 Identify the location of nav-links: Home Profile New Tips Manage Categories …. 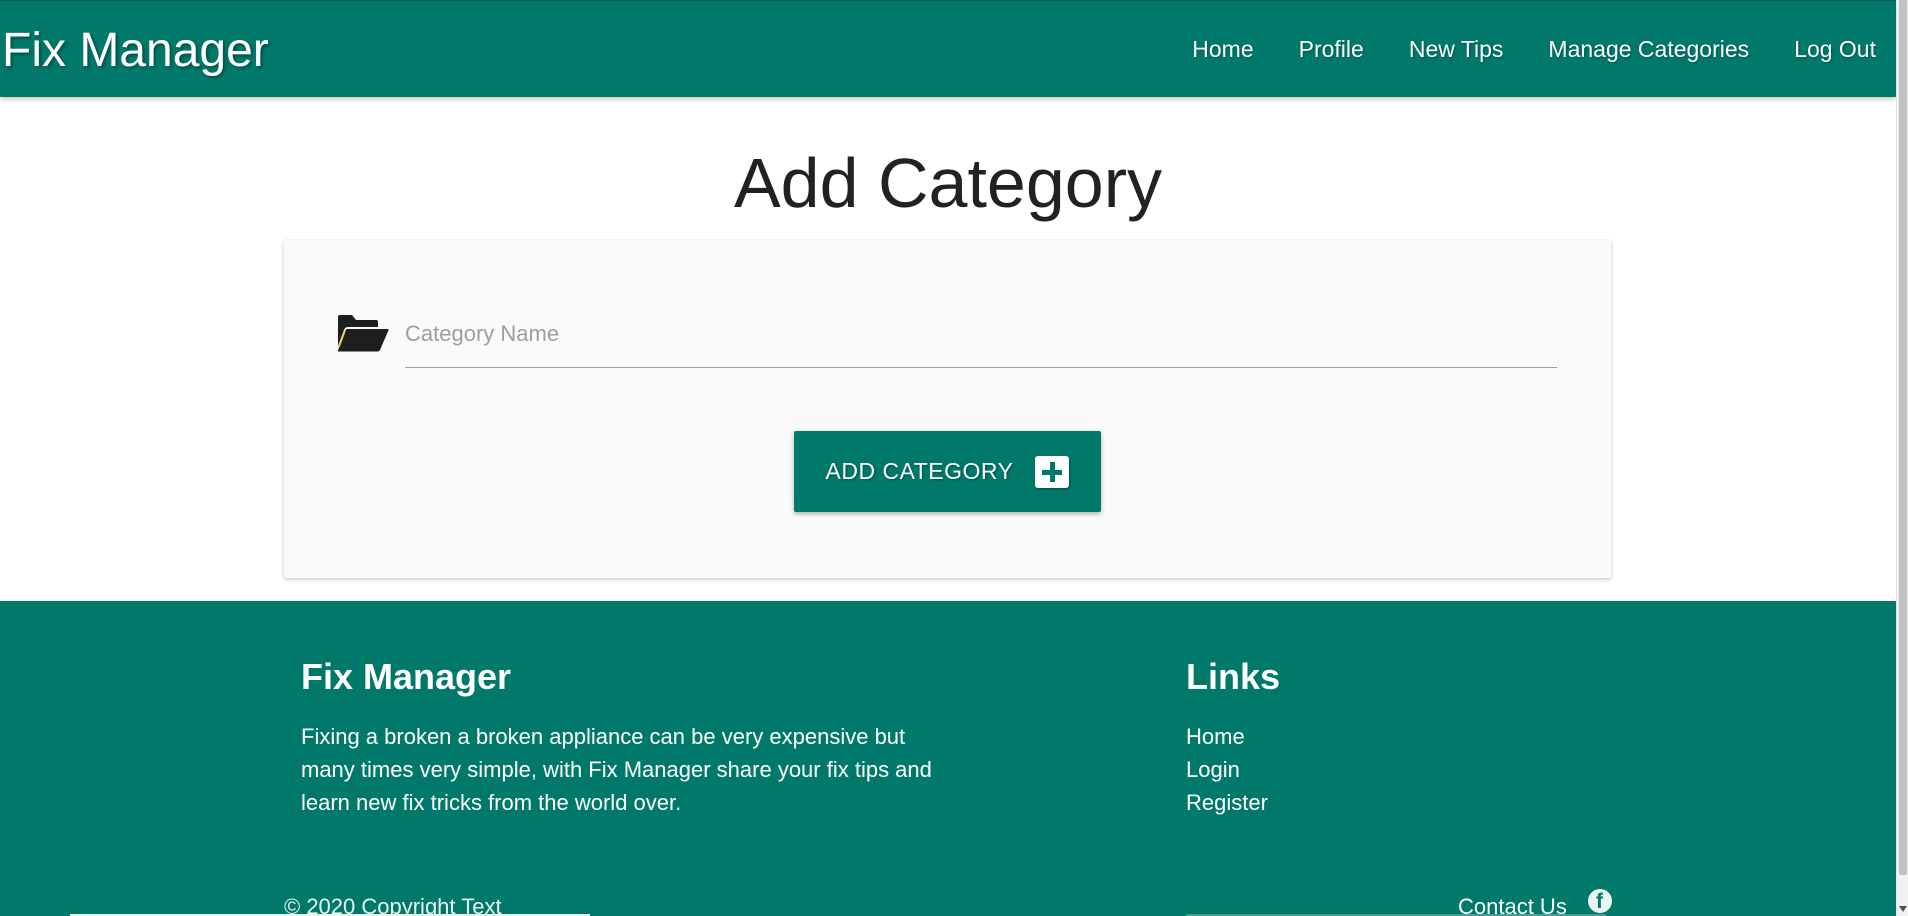
(1511, 49).